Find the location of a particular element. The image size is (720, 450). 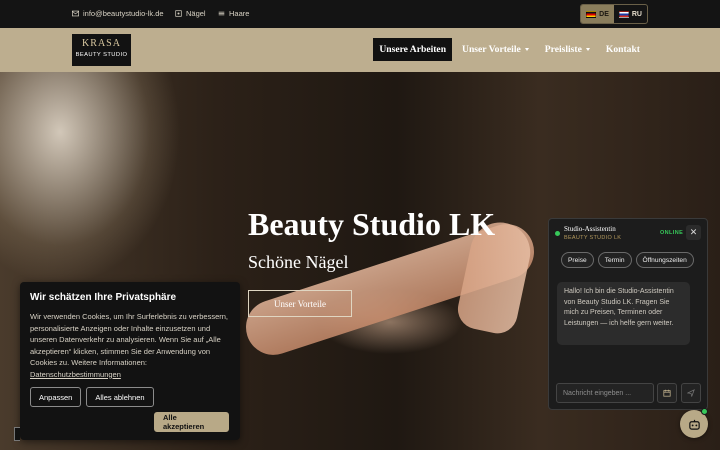

robot-icon is located at coordinates (694, 424).